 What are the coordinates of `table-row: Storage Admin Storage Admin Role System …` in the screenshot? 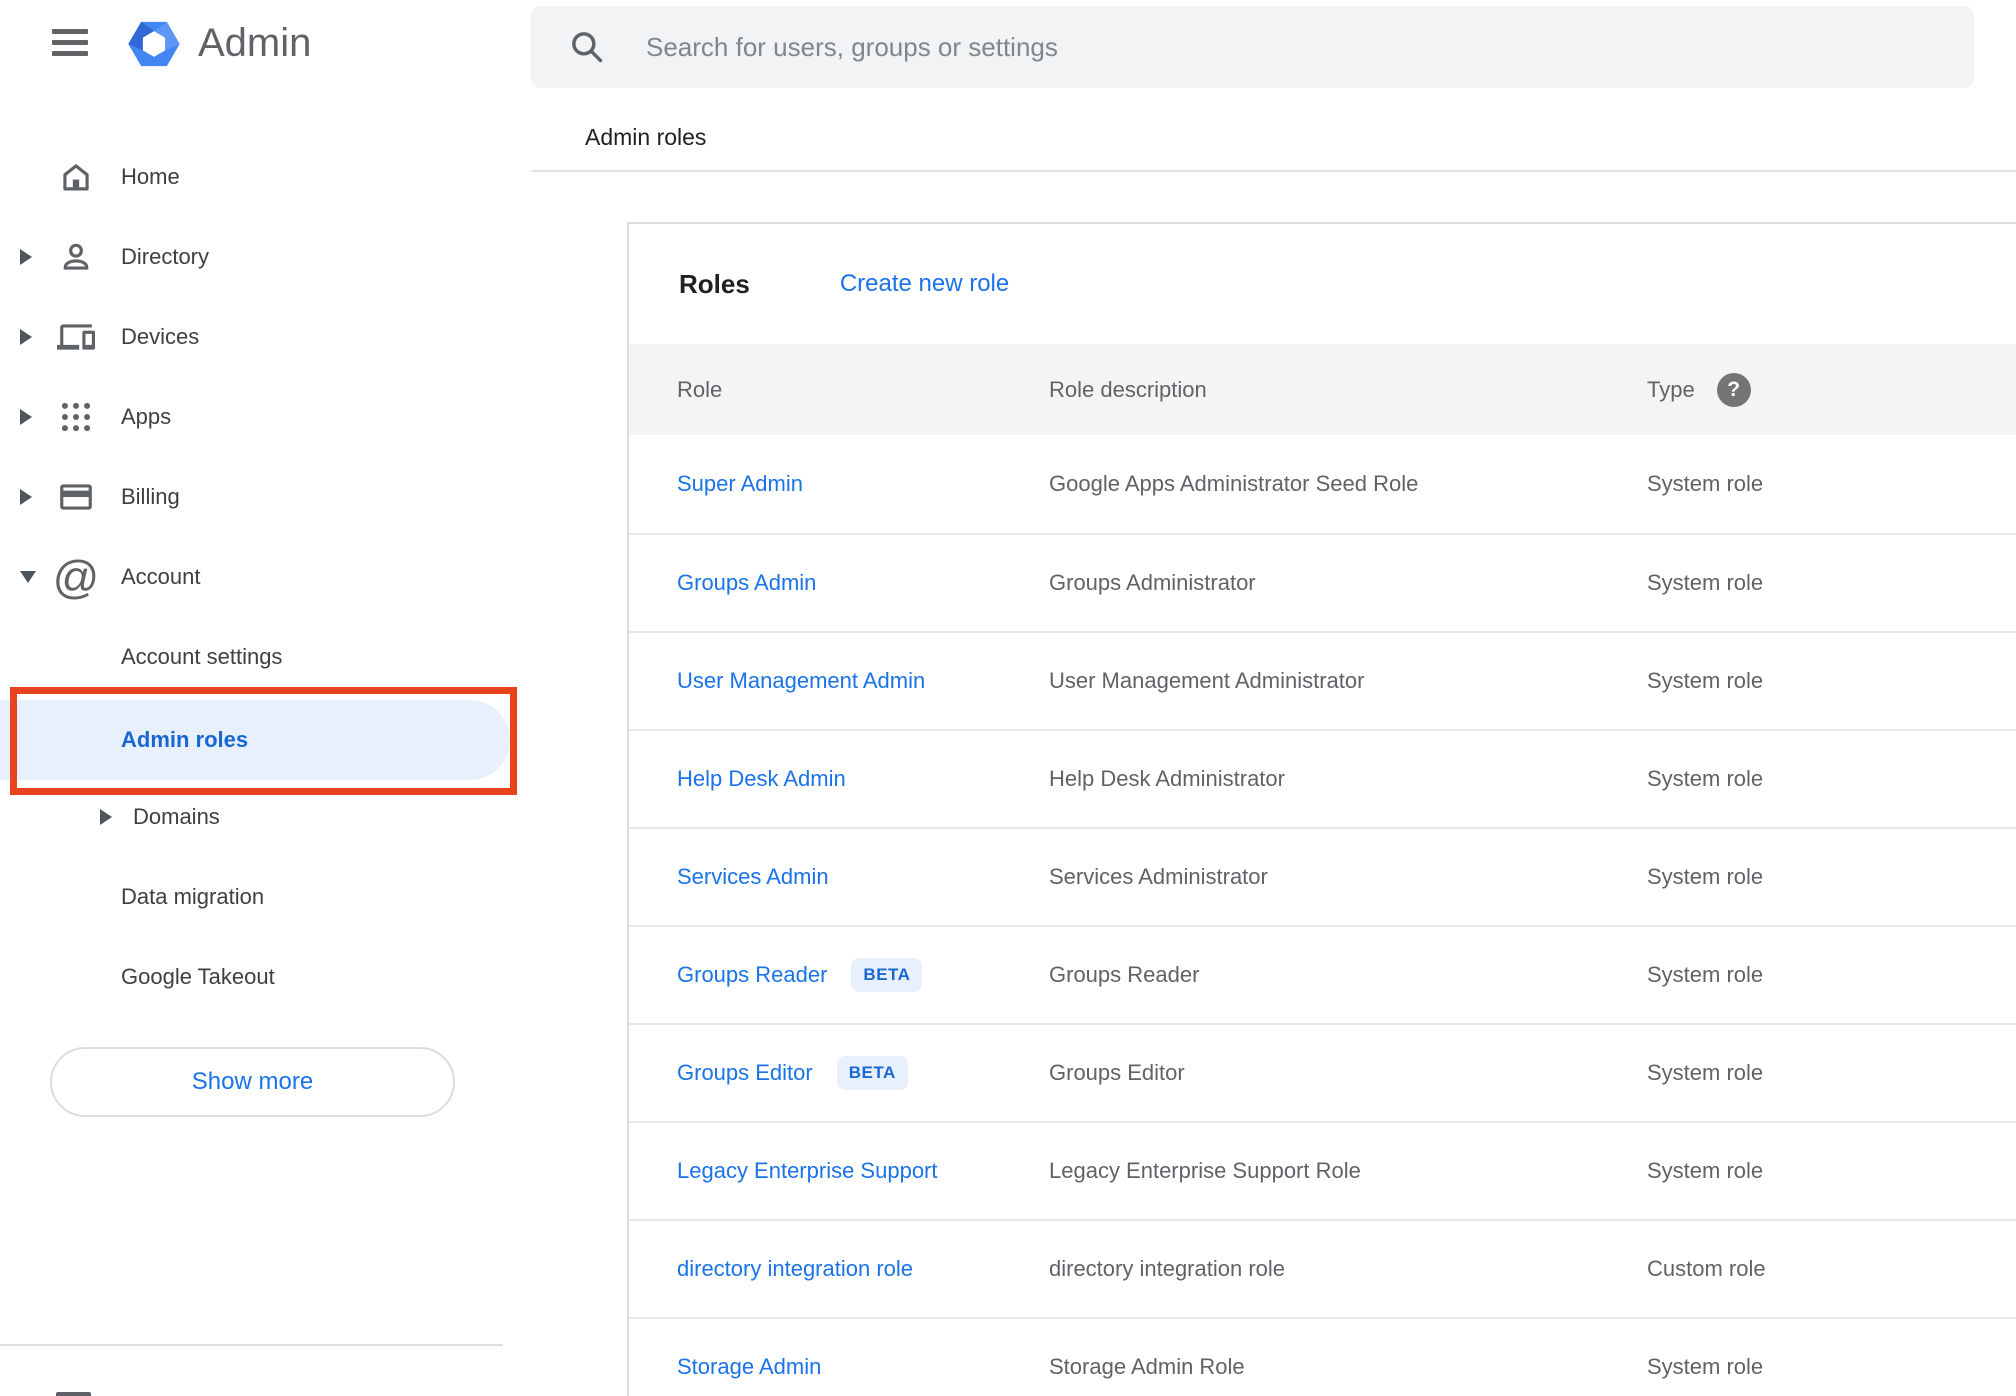 It's located at (1322, 1356).